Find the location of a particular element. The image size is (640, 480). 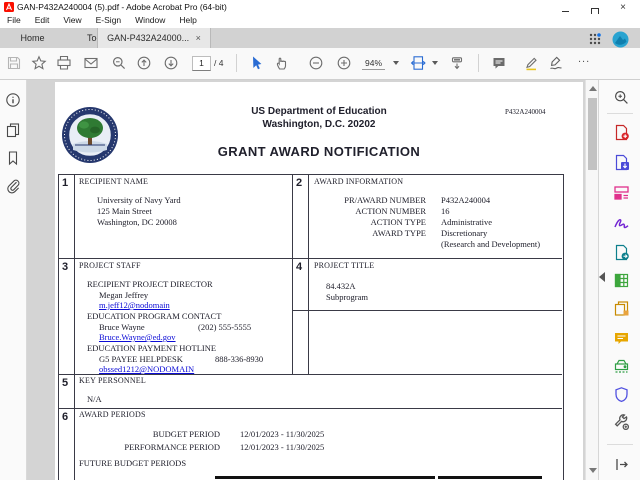

sign-button is located at coordinates (556, 63).